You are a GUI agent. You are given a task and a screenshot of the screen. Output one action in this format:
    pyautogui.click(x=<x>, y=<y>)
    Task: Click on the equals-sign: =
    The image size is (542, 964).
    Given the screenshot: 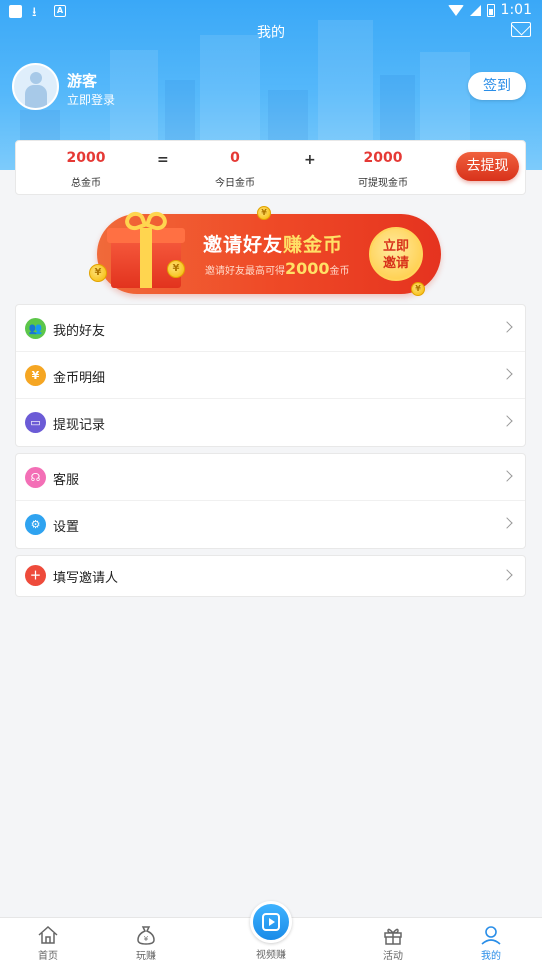 What is the action you would take?
    pyautogui.click(x=163, y=160)
    